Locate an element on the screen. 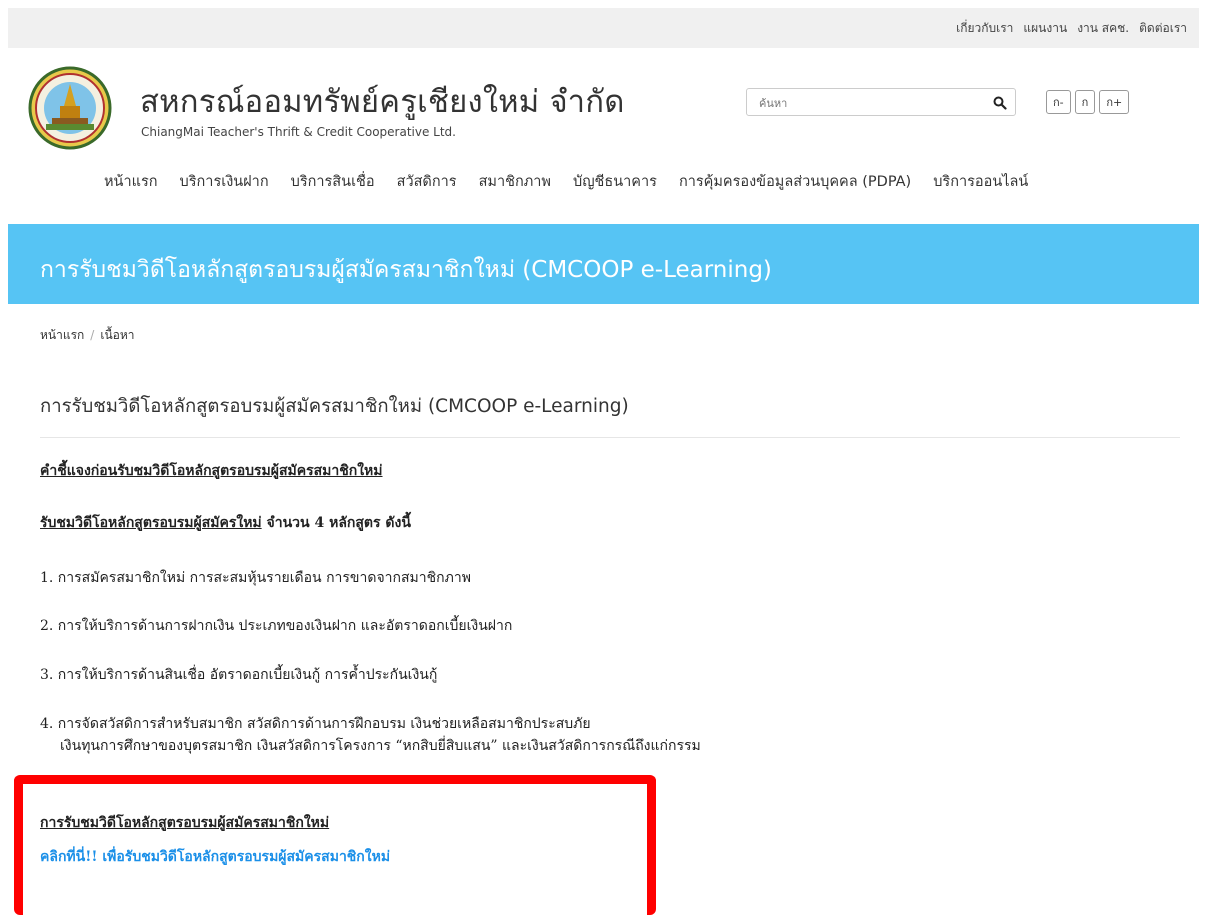 The width and height of the screenshot is (1207, 915). highlight-box is located at coordinates (335, 845).